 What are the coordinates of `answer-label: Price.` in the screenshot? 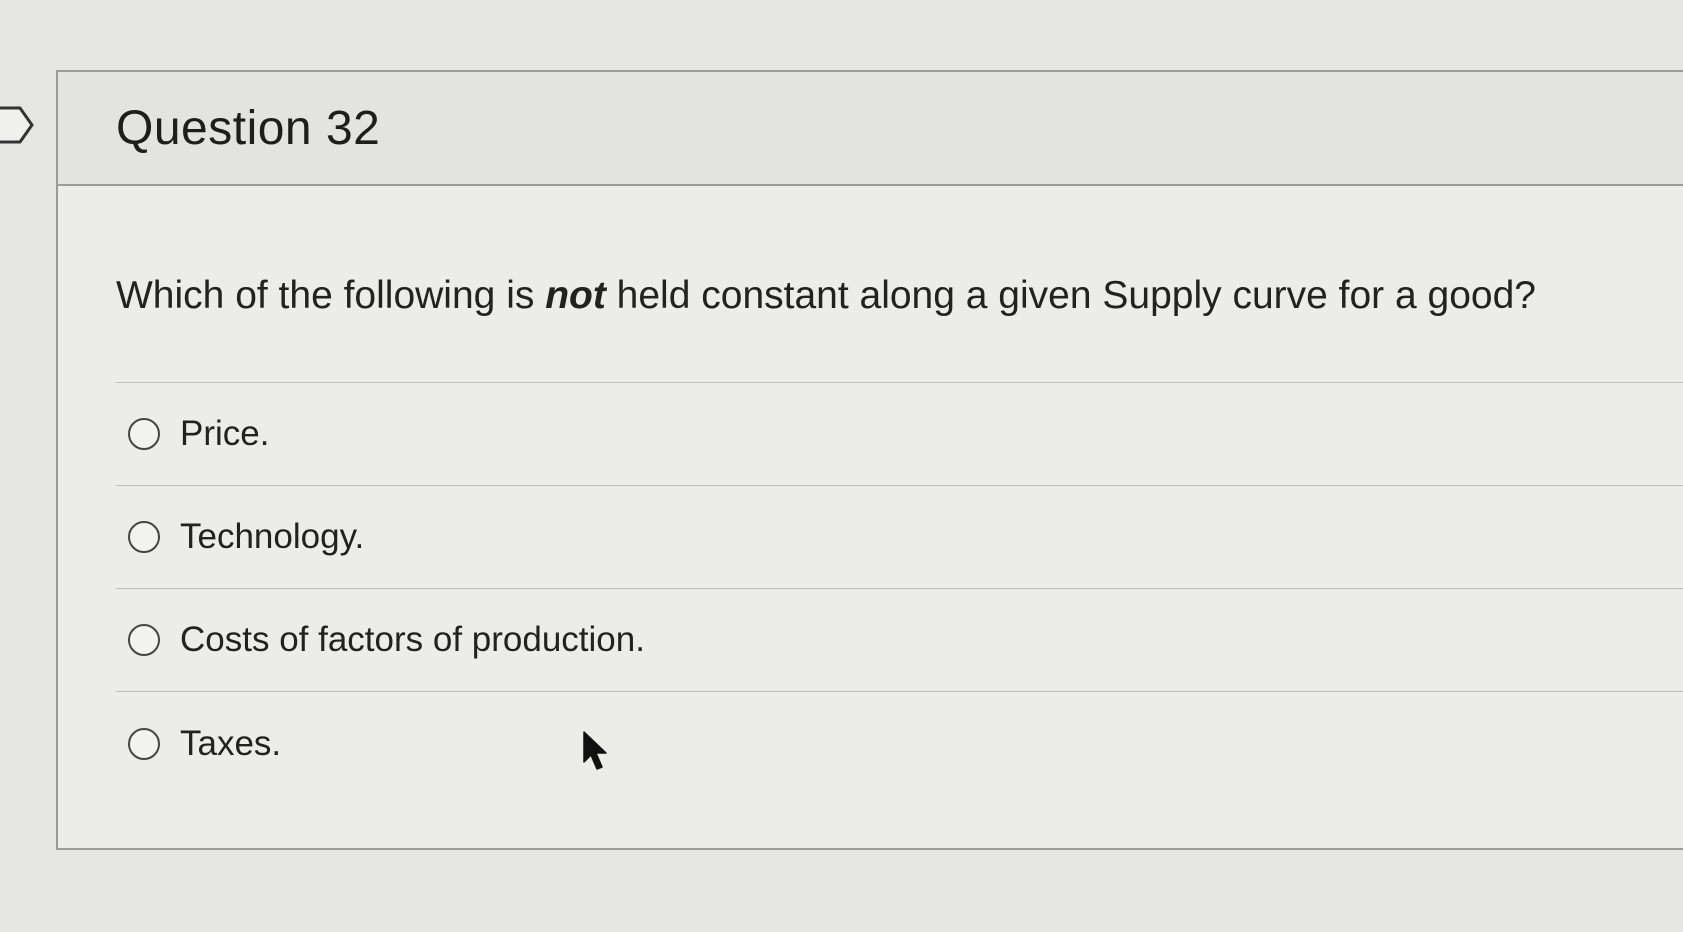 It's located at (225, 433).